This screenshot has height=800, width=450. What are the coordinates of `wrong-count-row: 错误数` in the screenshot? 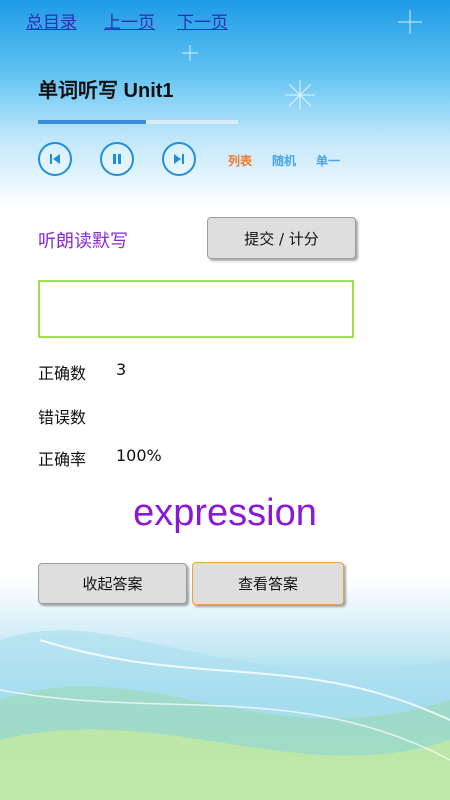 It's located at (62, 416).